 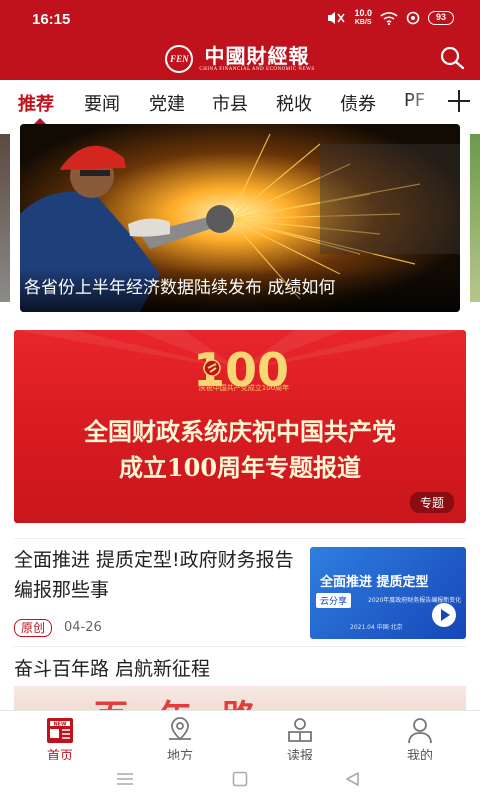 I want to click on back-icon, so click(x=352, y=779).